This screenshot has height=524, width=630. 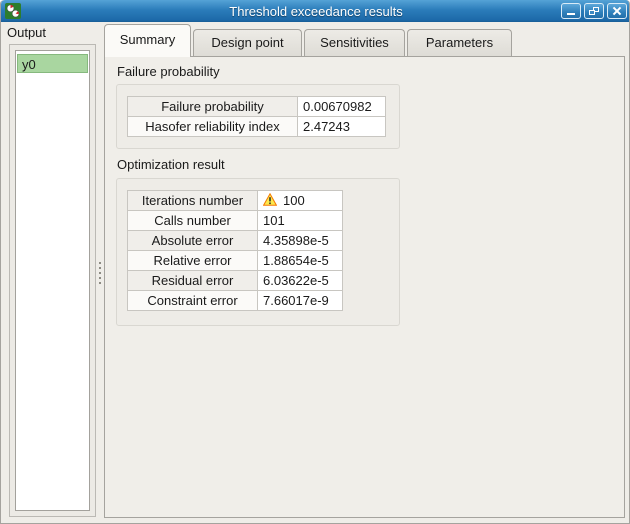 I want to click on tab-sensitivities: Sensitivities, so click(x=354, y=42).